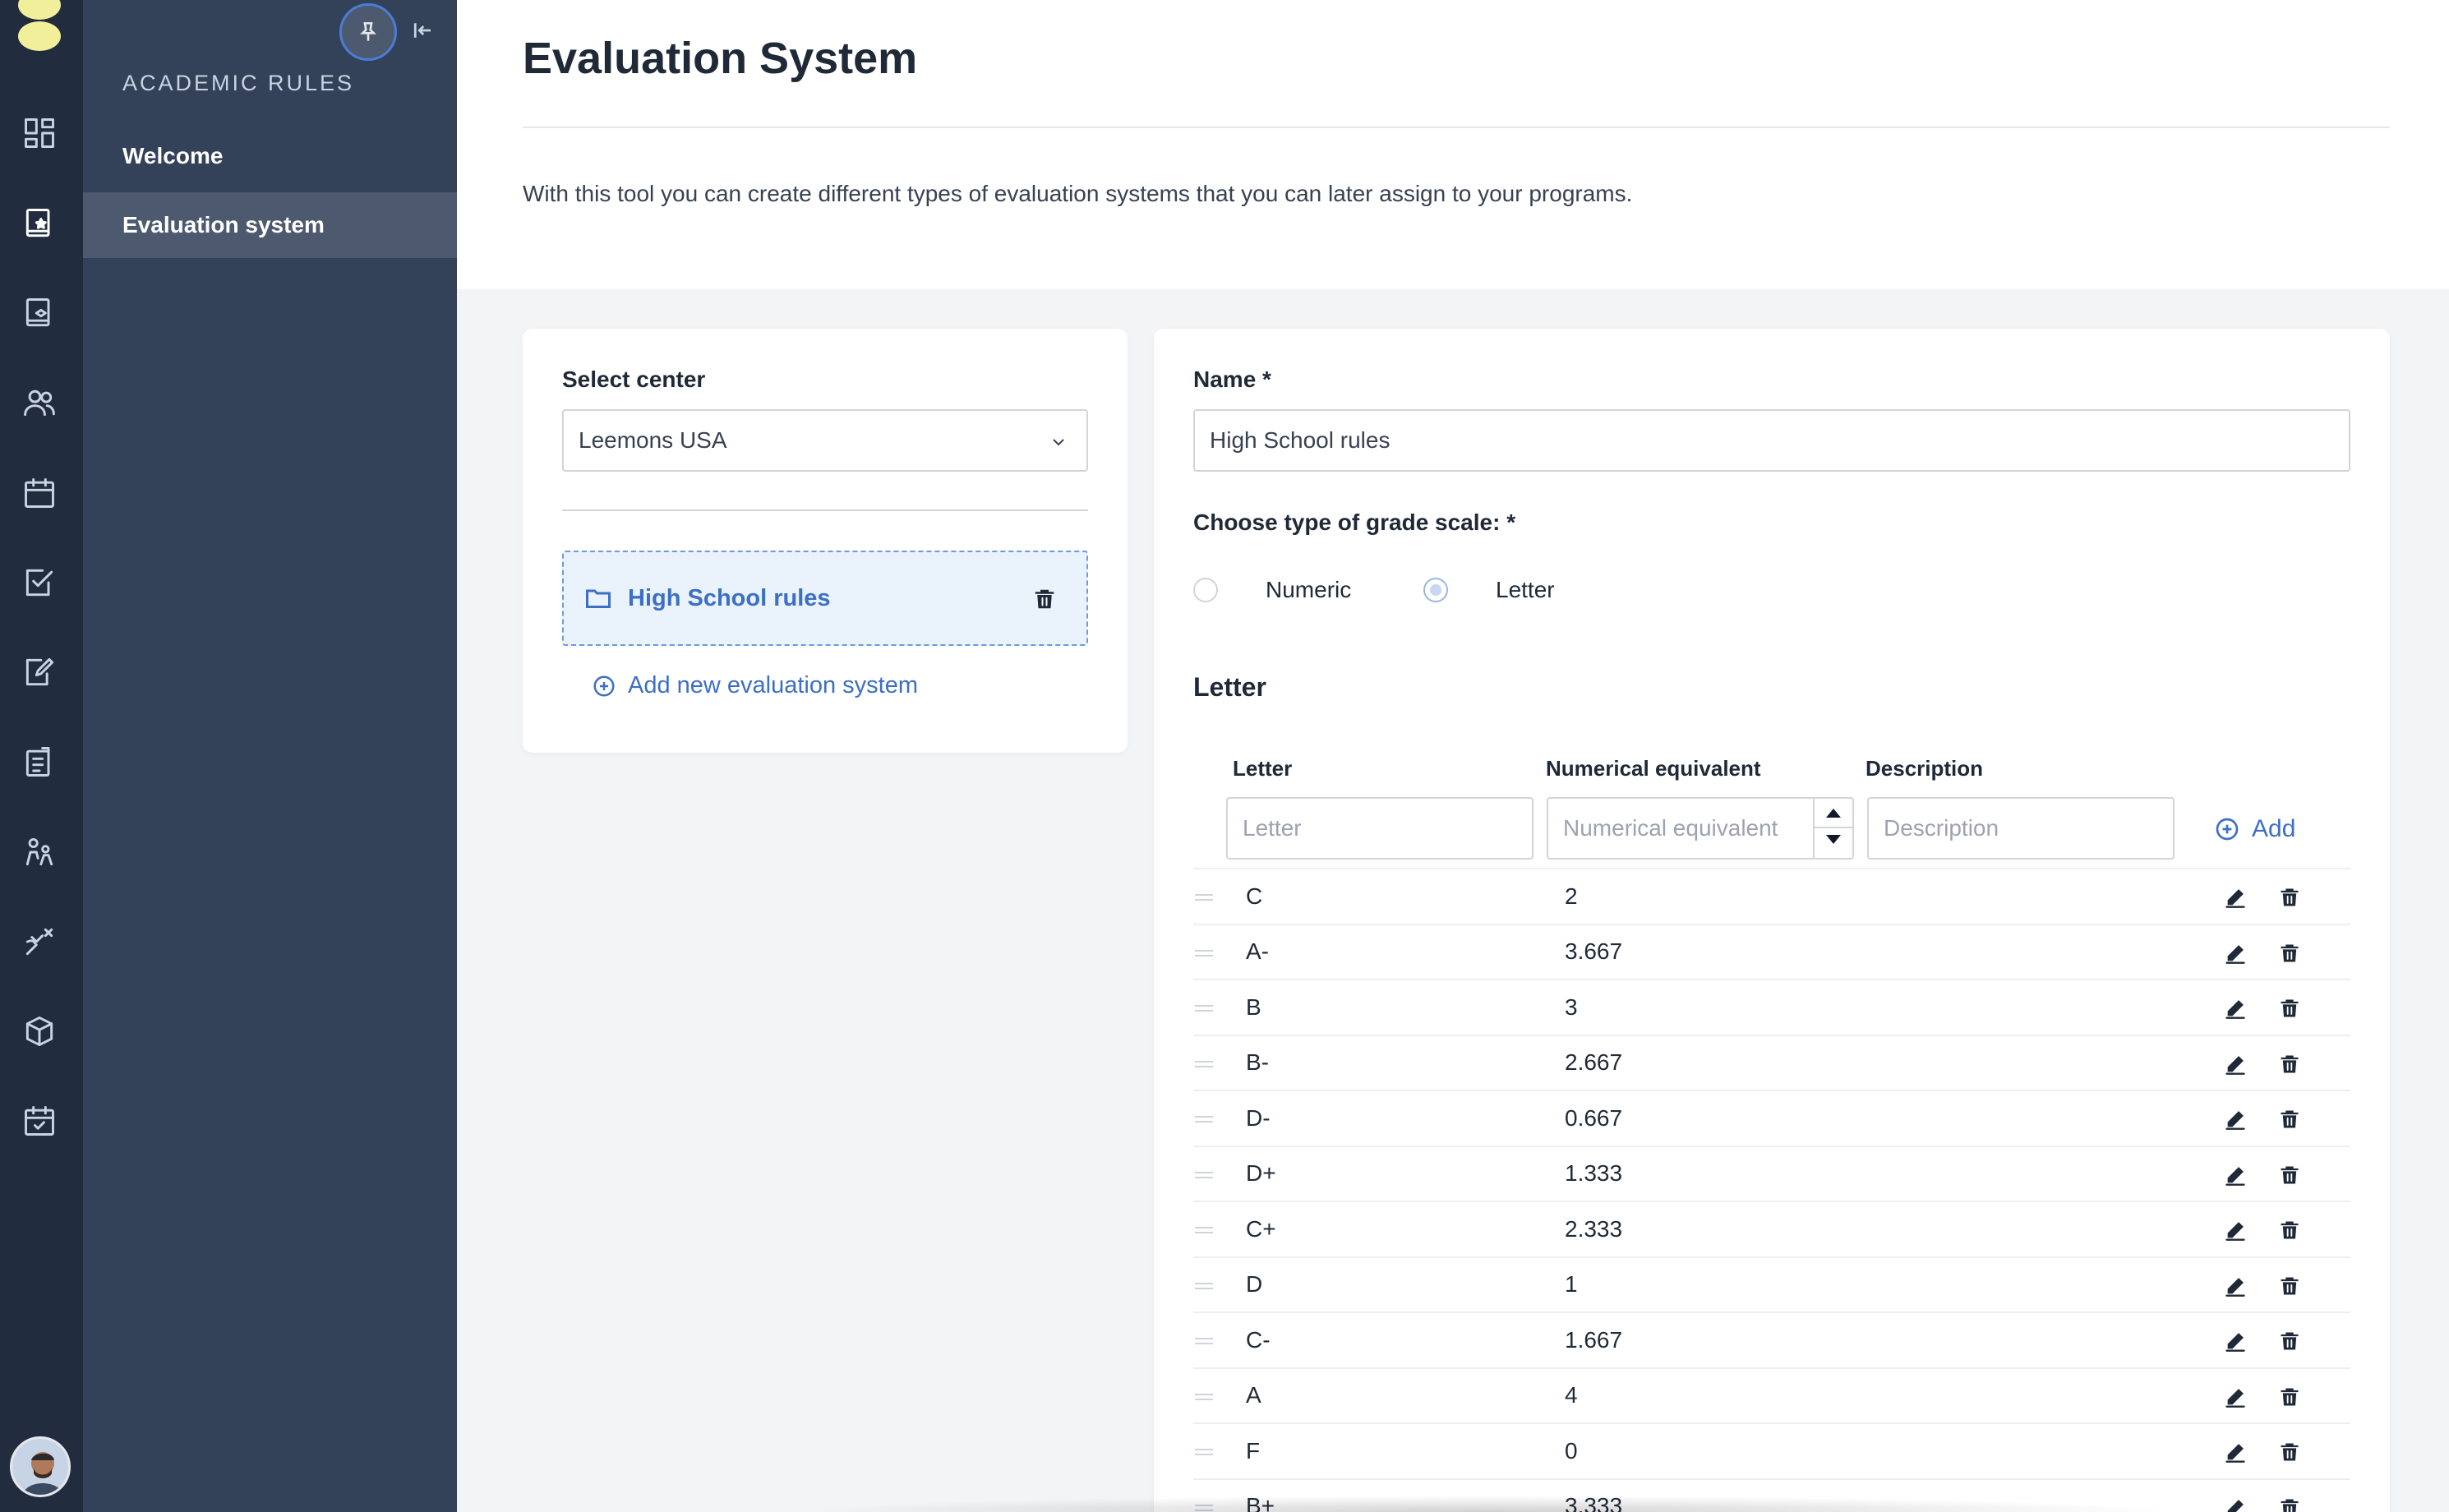 The image size is (2449, 1512). Describe the element at coordinates (1772, 1228) in the screenshot. I see `table-row: C+ 2.333` at that location.